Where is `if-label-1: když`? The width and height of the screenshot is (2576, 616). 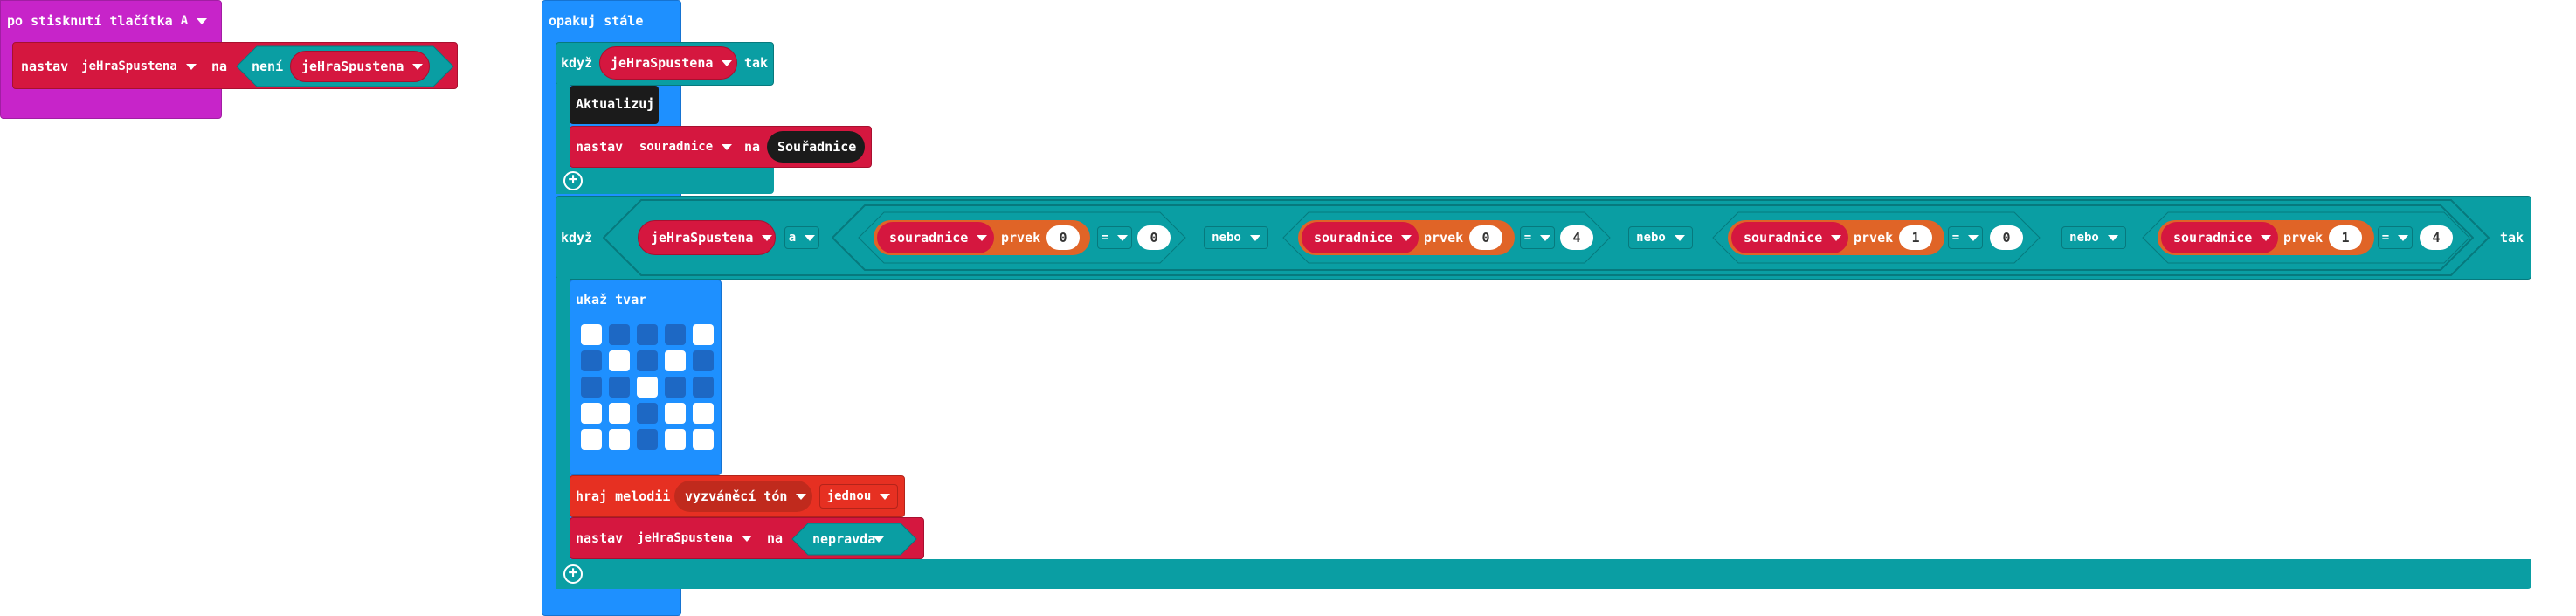
if-label-1: když is located at coordinates (577, 63).